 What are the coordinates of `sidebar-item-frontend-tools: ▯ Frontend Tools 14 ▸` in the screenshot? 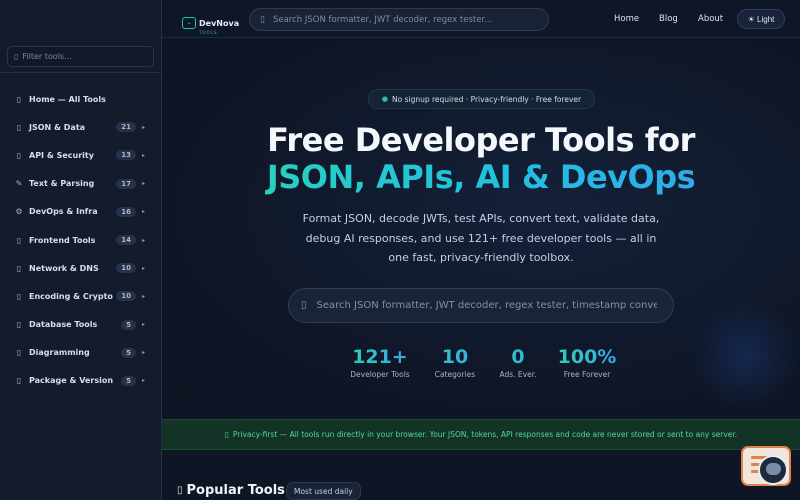 It's located at (81, 240).